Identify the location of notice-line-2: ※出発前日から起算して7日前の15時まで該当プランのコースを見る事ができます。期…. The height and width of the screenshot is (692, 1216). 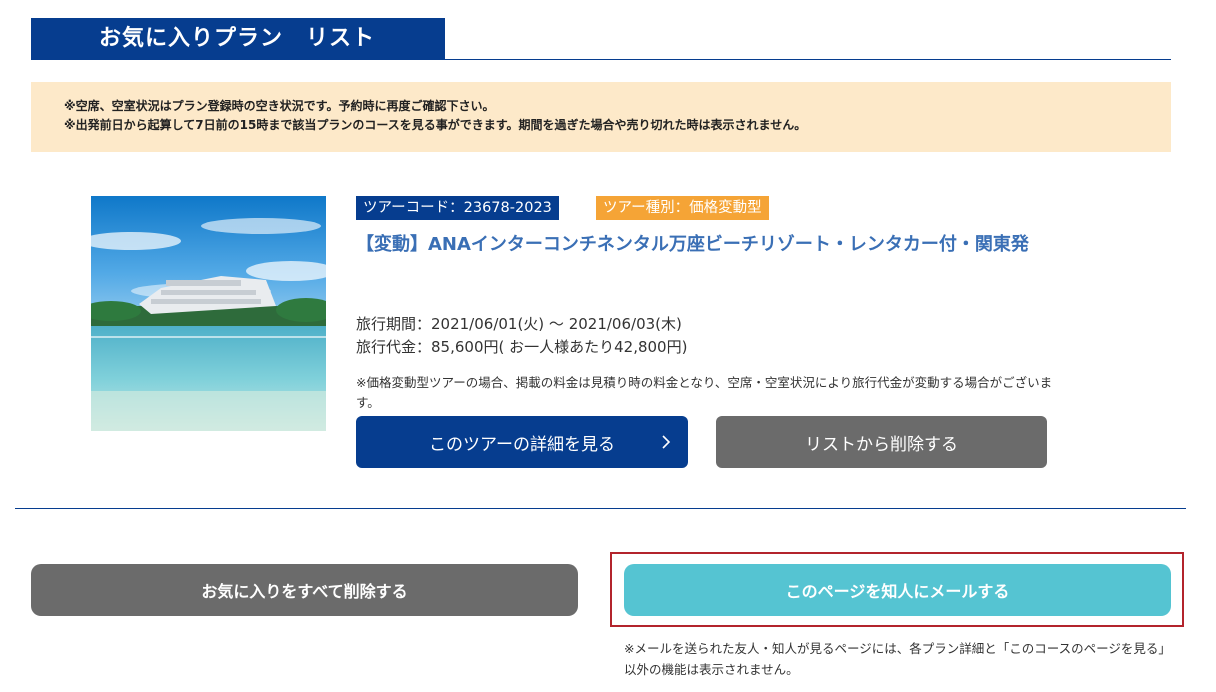
(435, 125).